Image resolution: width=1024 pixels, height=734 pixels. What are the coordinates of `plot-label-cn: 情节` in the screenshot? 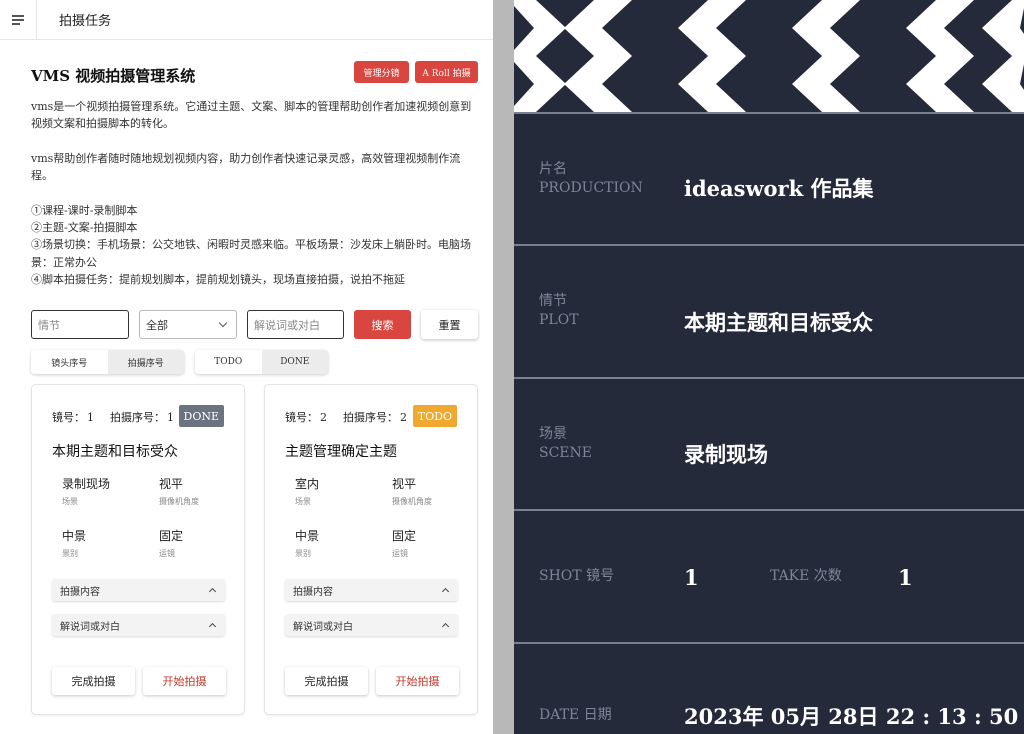 It's located at (553, 301).